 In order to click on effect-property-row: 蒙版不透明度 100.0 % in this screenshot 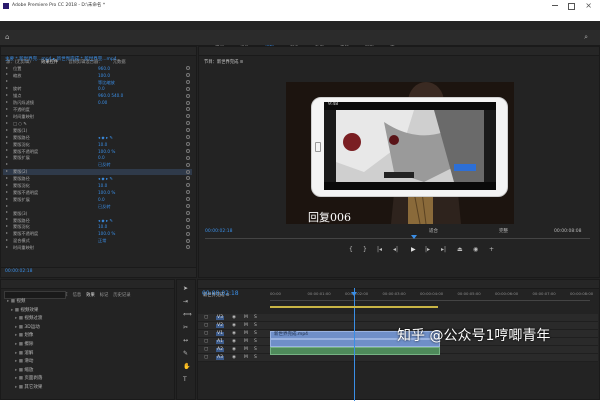, I will do `click(97, 234)`.